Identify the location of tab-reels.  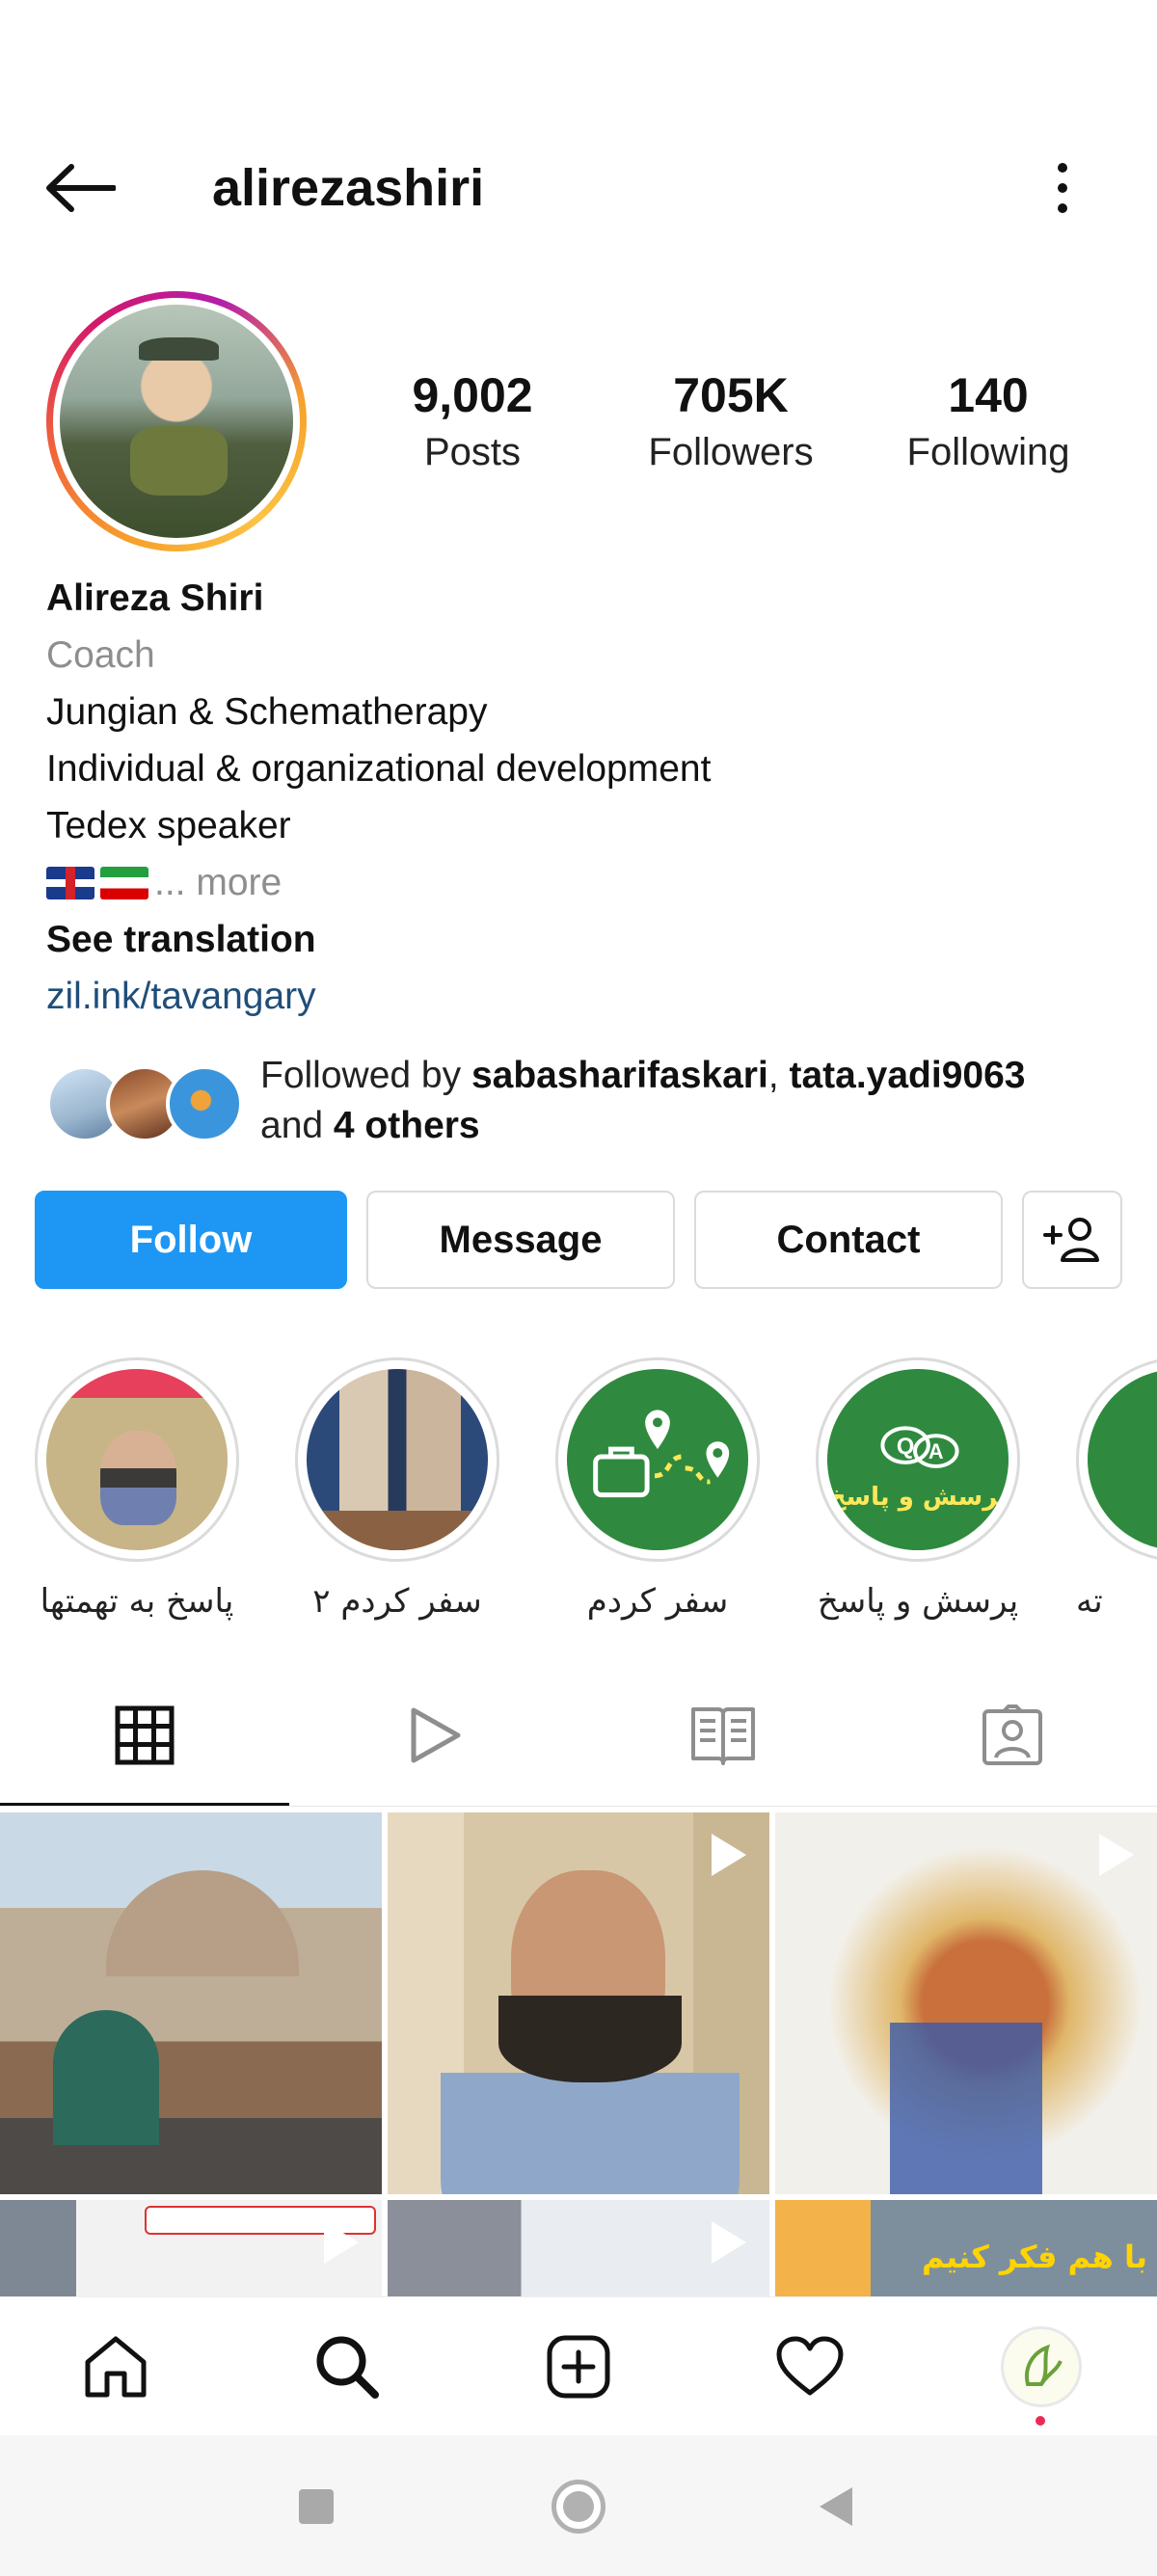
(433, 1736).